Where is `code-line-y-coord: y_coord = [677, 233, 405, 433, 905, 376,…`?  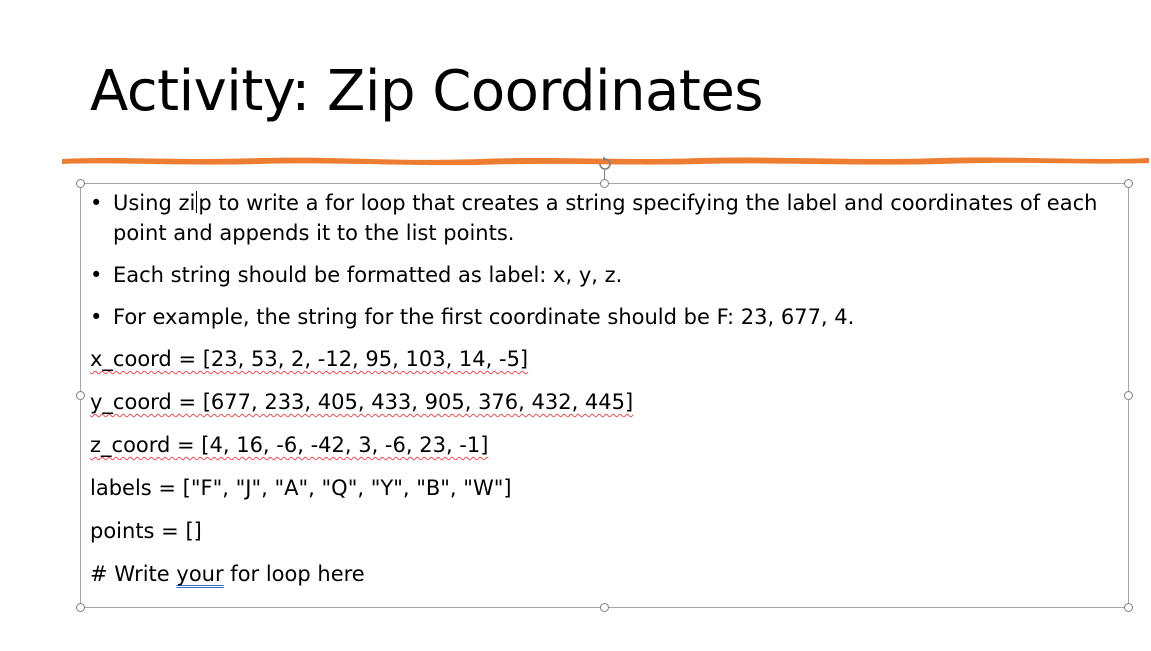
code-line-y-coord: y_coord = [677, 233, 405, 433, 905, 376,… is located at coordinates (605, 402).